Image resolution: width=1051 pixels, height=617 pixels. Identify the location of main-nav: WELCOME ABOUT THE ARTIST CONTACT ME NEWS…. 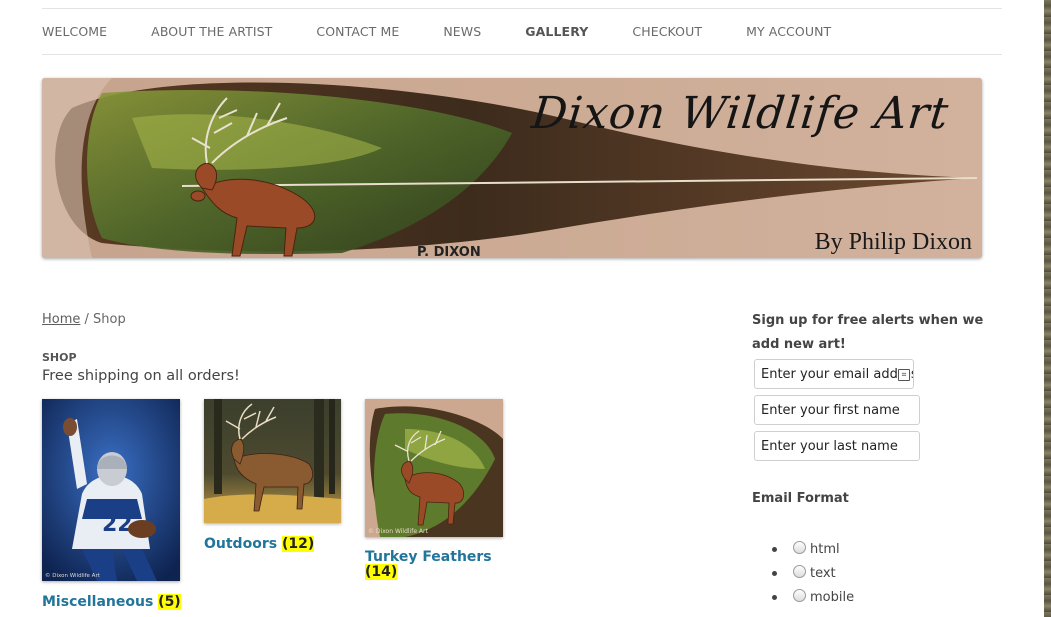
(522, 31).